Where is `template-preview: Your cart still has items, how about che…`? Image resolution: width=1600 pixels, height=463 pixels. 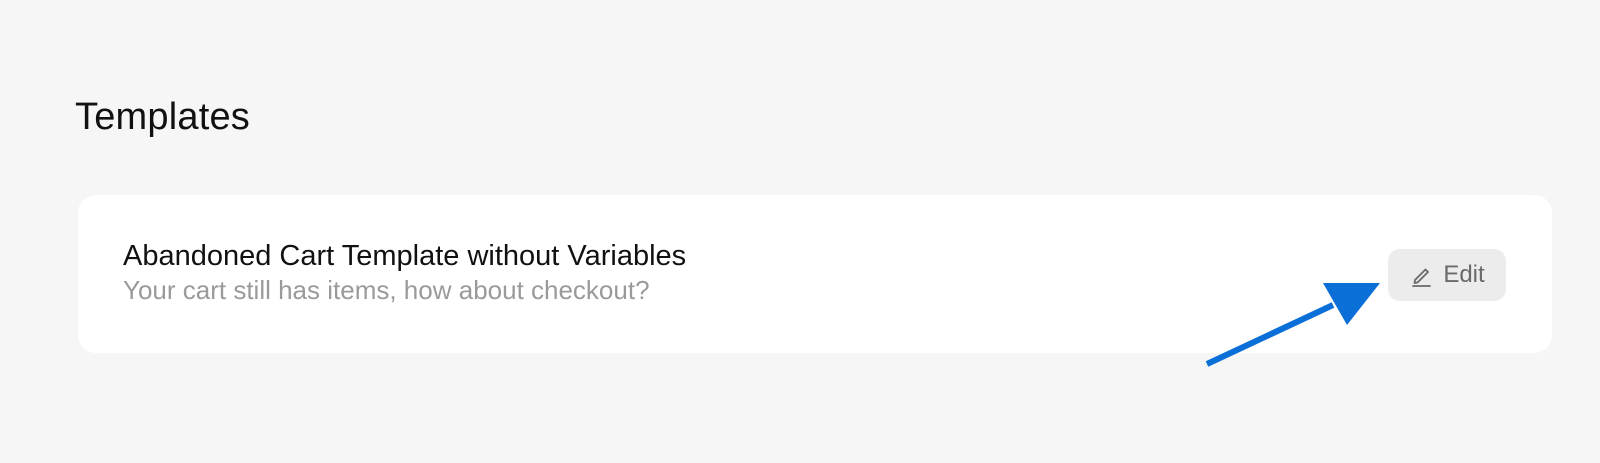
template-preview: Your cart still has items, how about che… is located at coordinates (386, 290).